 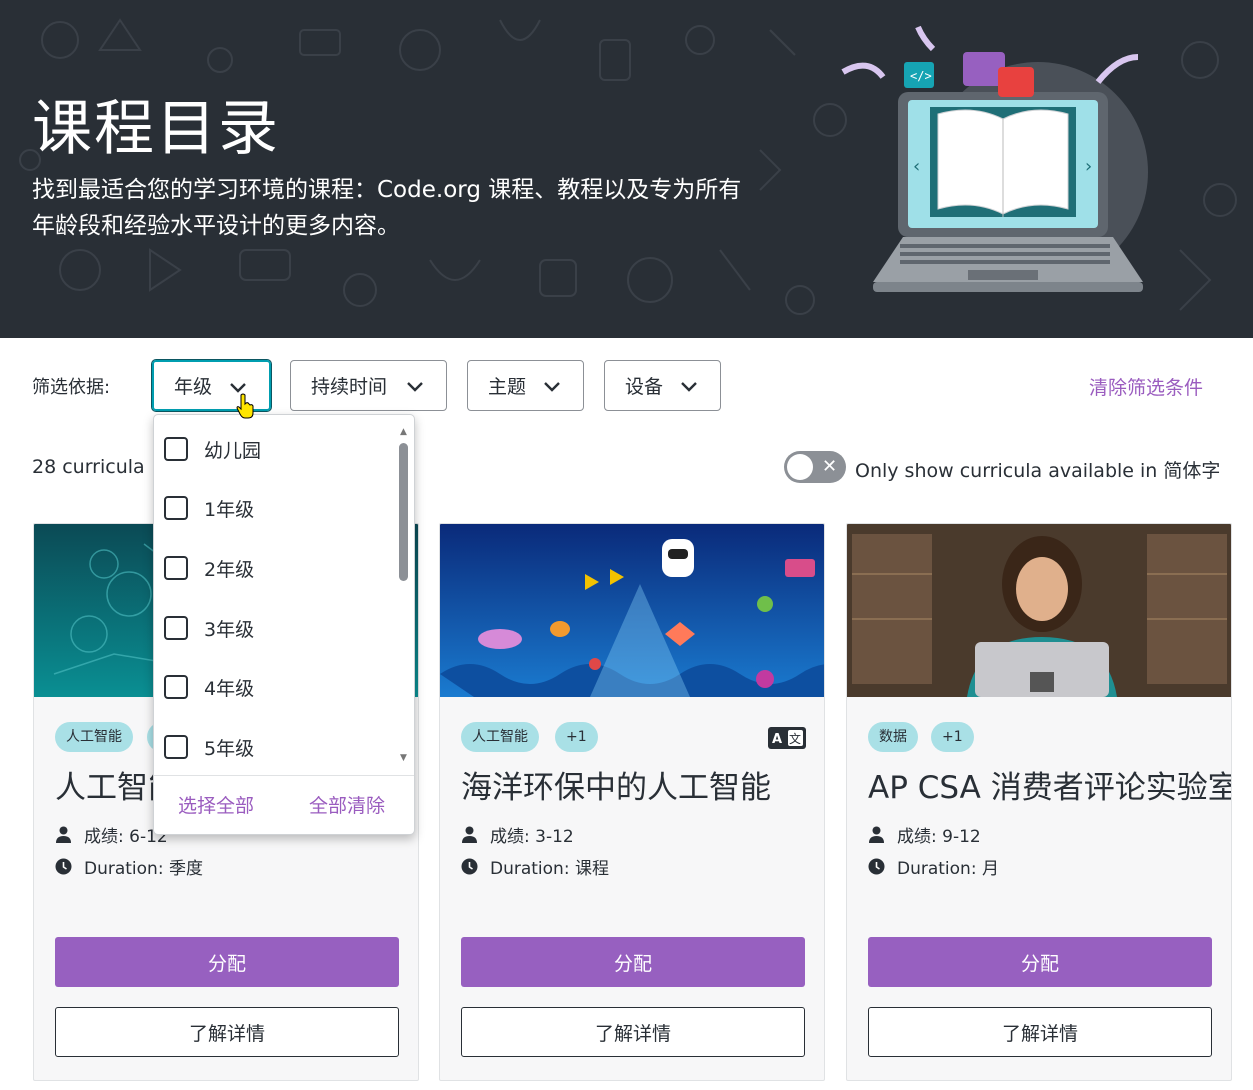 I want to click on filter-label: 筛选依据:, so click(x=71, y=387).